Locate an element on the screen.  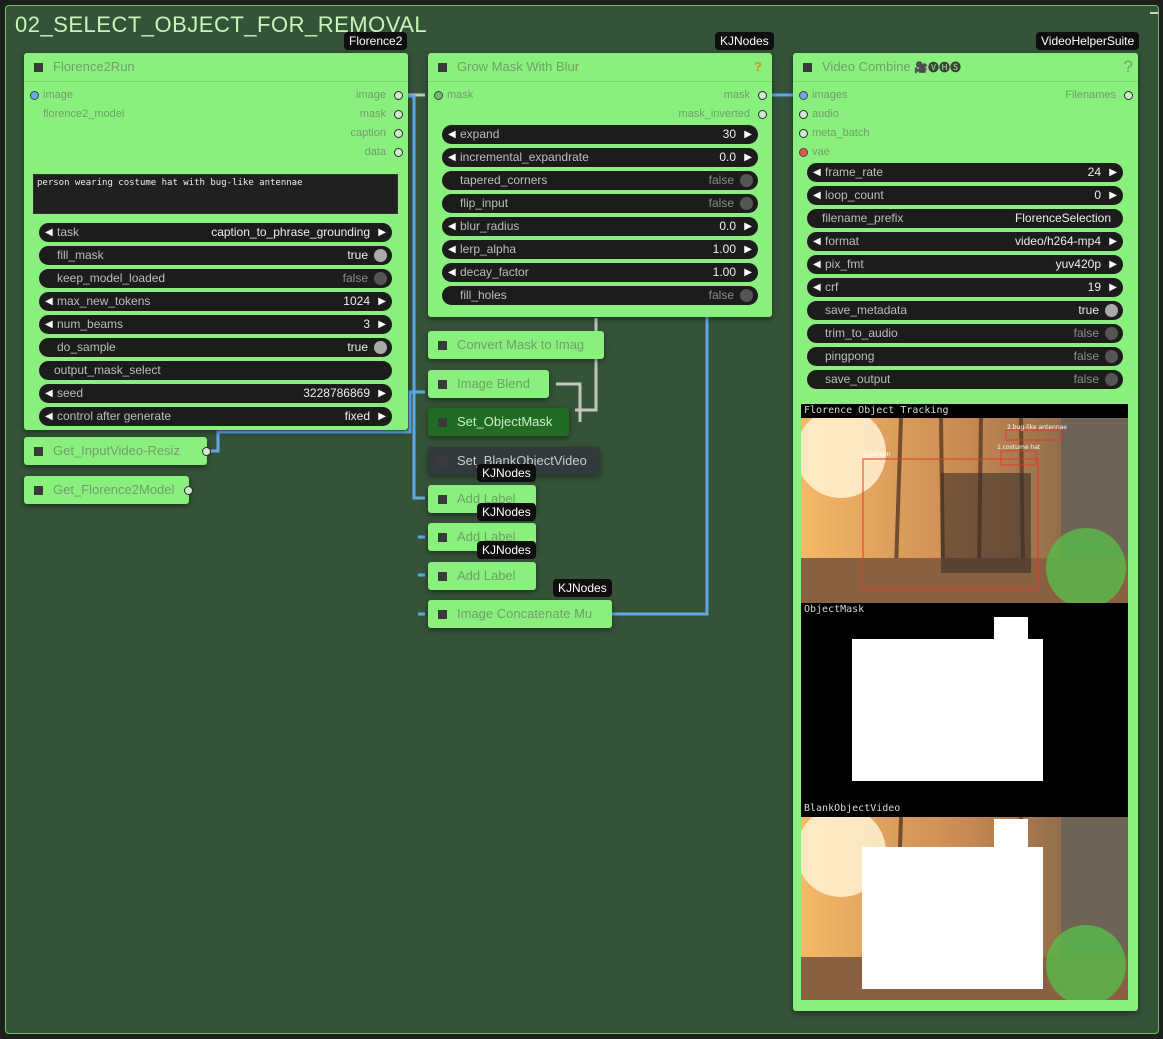
set-objectmask-title: Set_ObjectMask is located at coordinates (498, 422).